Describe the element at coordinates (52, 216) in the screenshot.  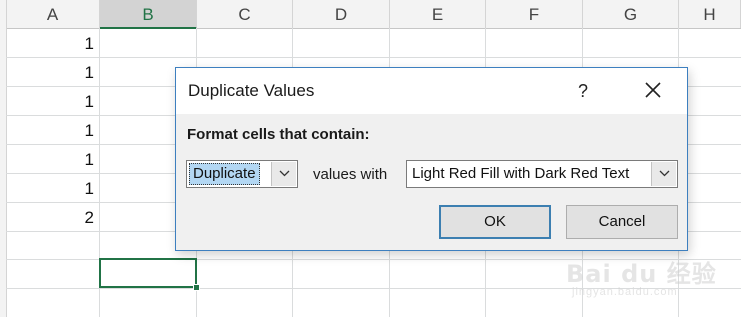
I see `cell-a7: 2` at that location.